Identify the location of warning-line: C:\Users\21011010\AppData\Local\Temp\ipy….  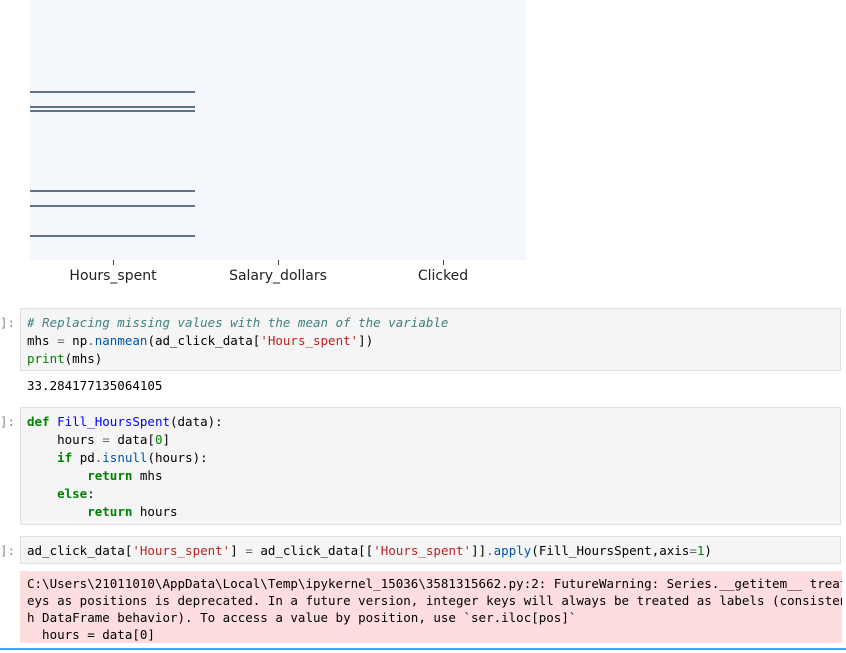
(434, 583).